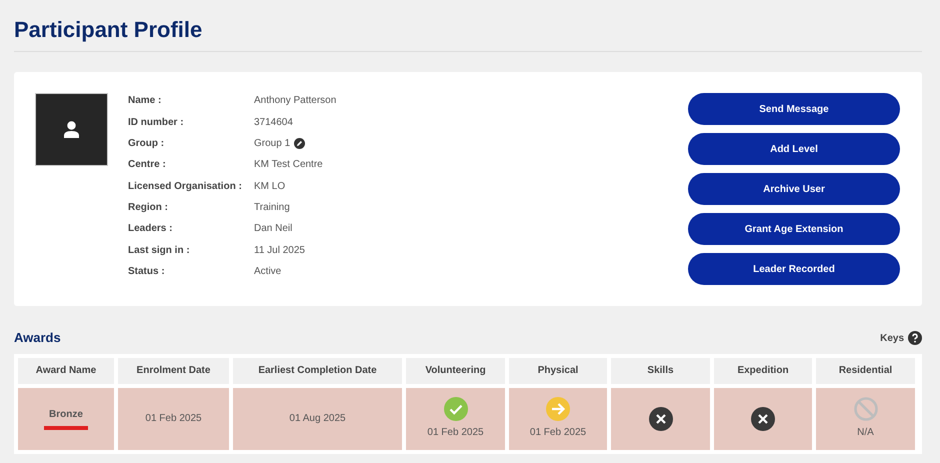 The height and width of the screenshot is (463, 940). Describe the element at coordinates (147, 165) in the screenshot. I see `field-label: Centre :` at that location.